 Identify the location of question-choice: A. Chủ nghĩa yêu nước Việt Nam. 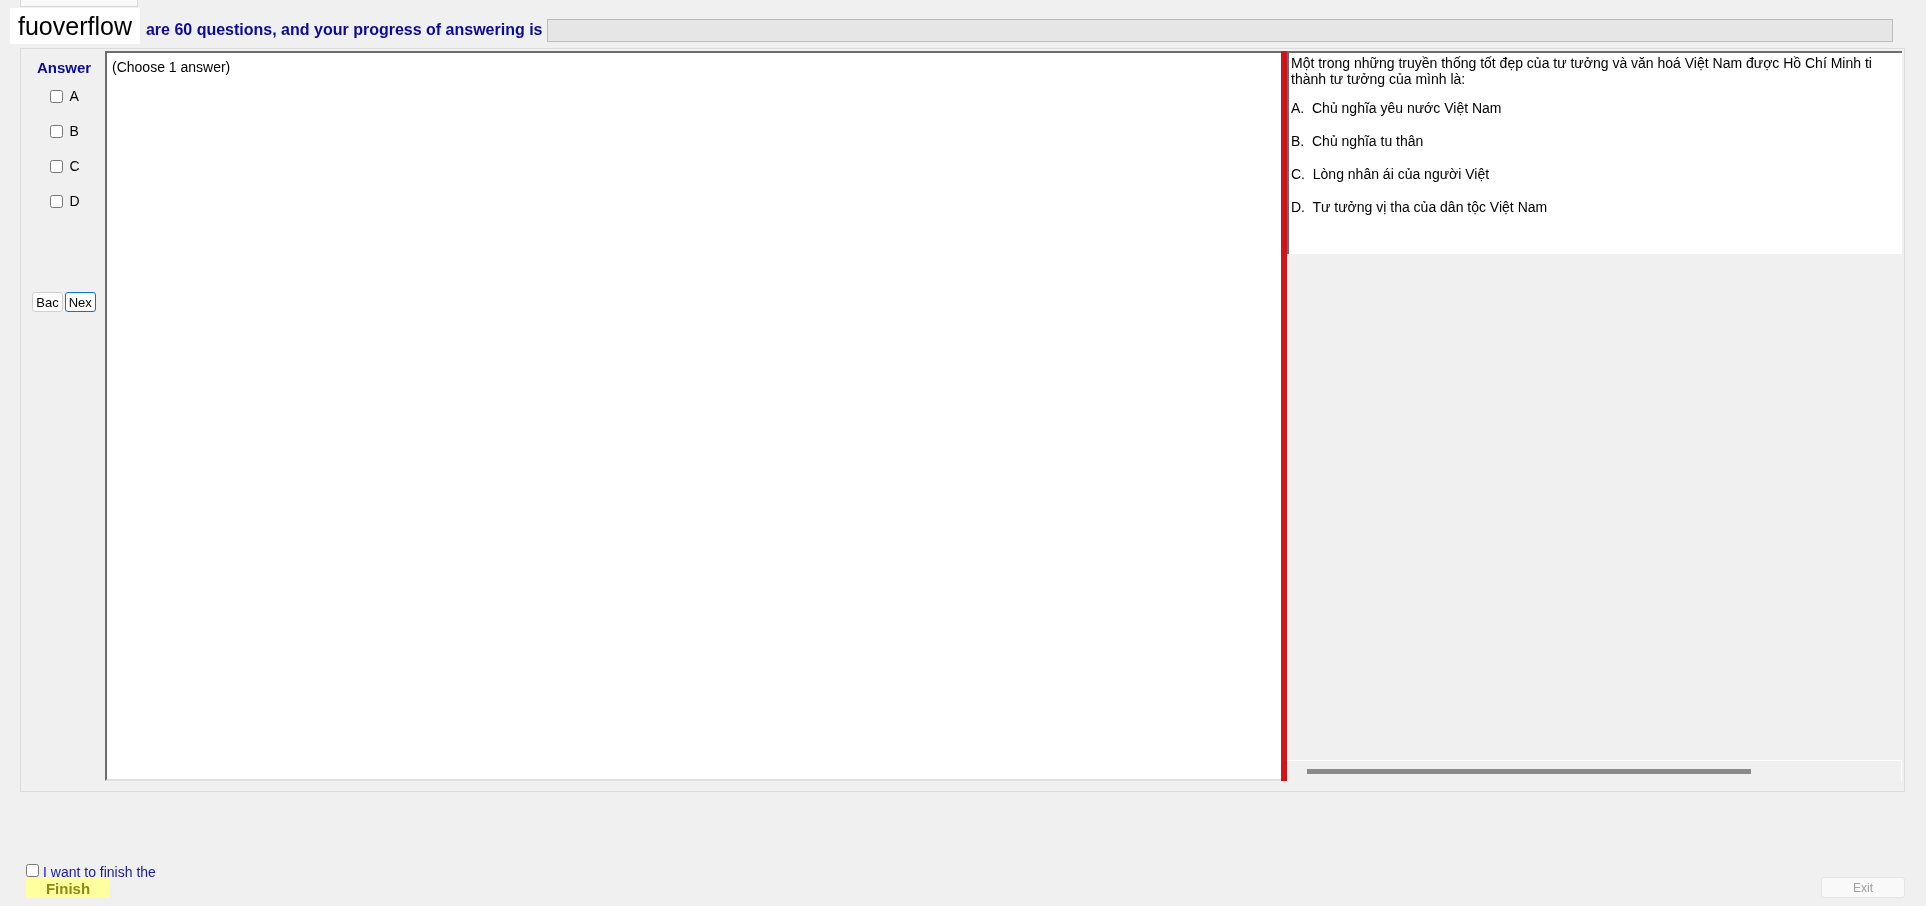
(1397, 108).